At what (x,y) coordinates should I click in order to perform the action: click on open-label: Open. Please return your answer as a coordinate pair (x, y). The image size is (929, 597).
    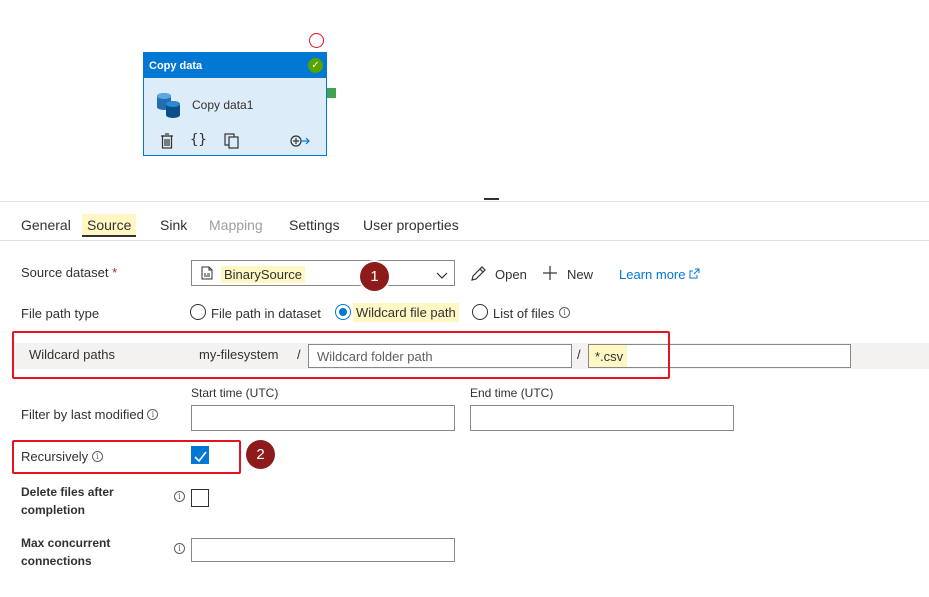
    Looking at the image, I should click on (511, 274).